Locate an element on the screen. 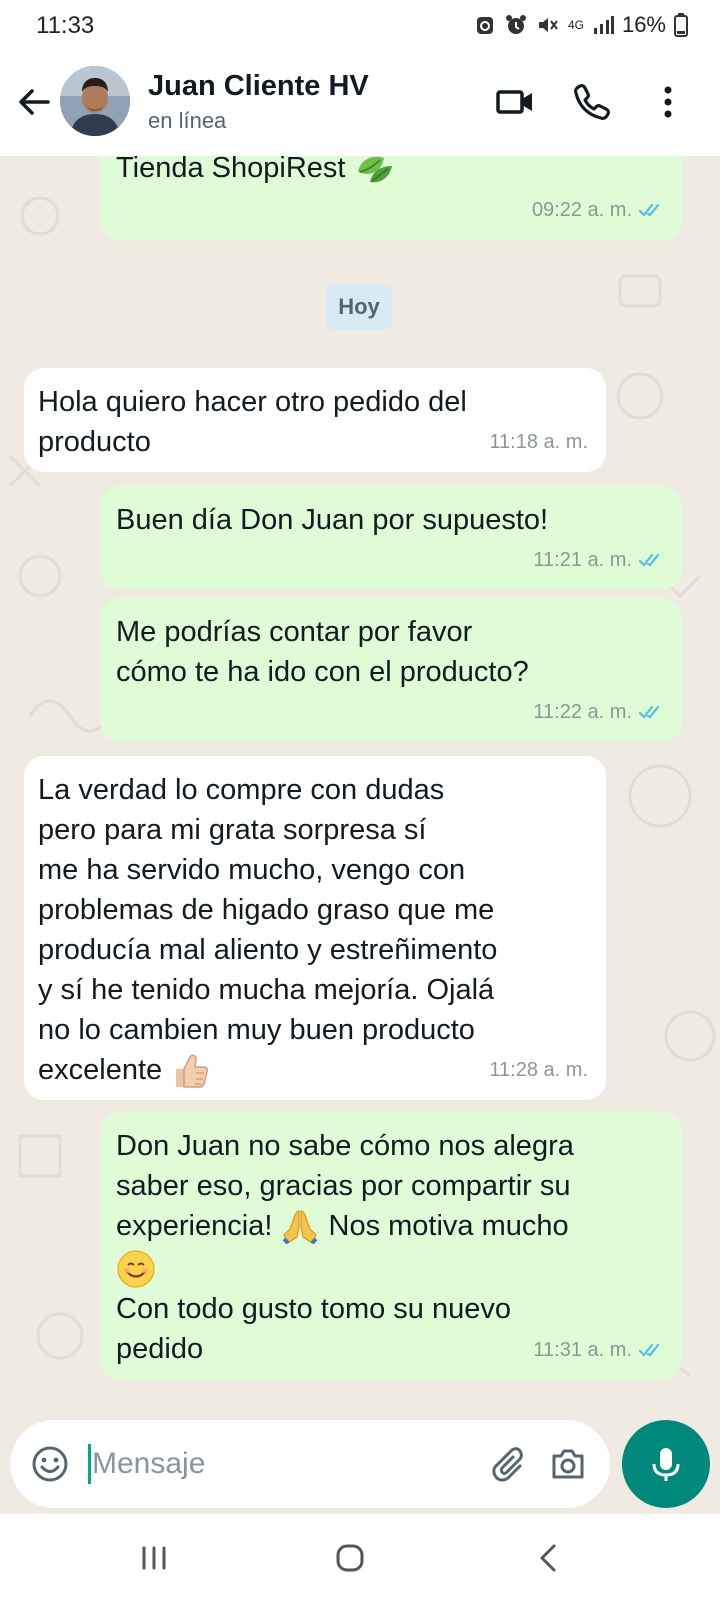 Image resolution: width=720 pixels, height=1600 pixels. mute-icon is located at coordinates (548, 25).